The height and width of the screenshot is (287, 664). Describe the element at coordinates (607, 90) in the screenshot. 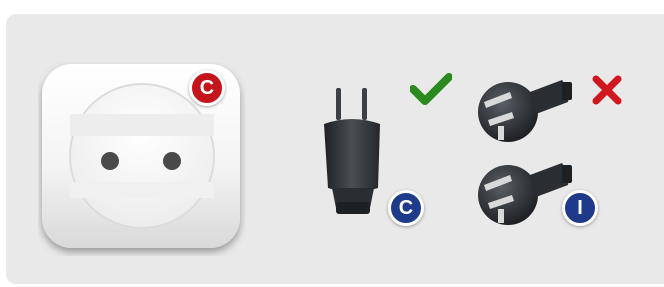

I see `cross-icon` at that location.